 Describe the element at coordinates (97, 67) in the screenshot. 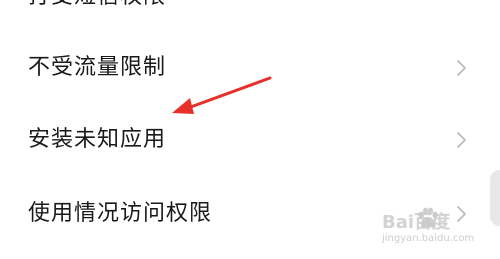

I see `list-item-label: 不受流量限制` at that location.